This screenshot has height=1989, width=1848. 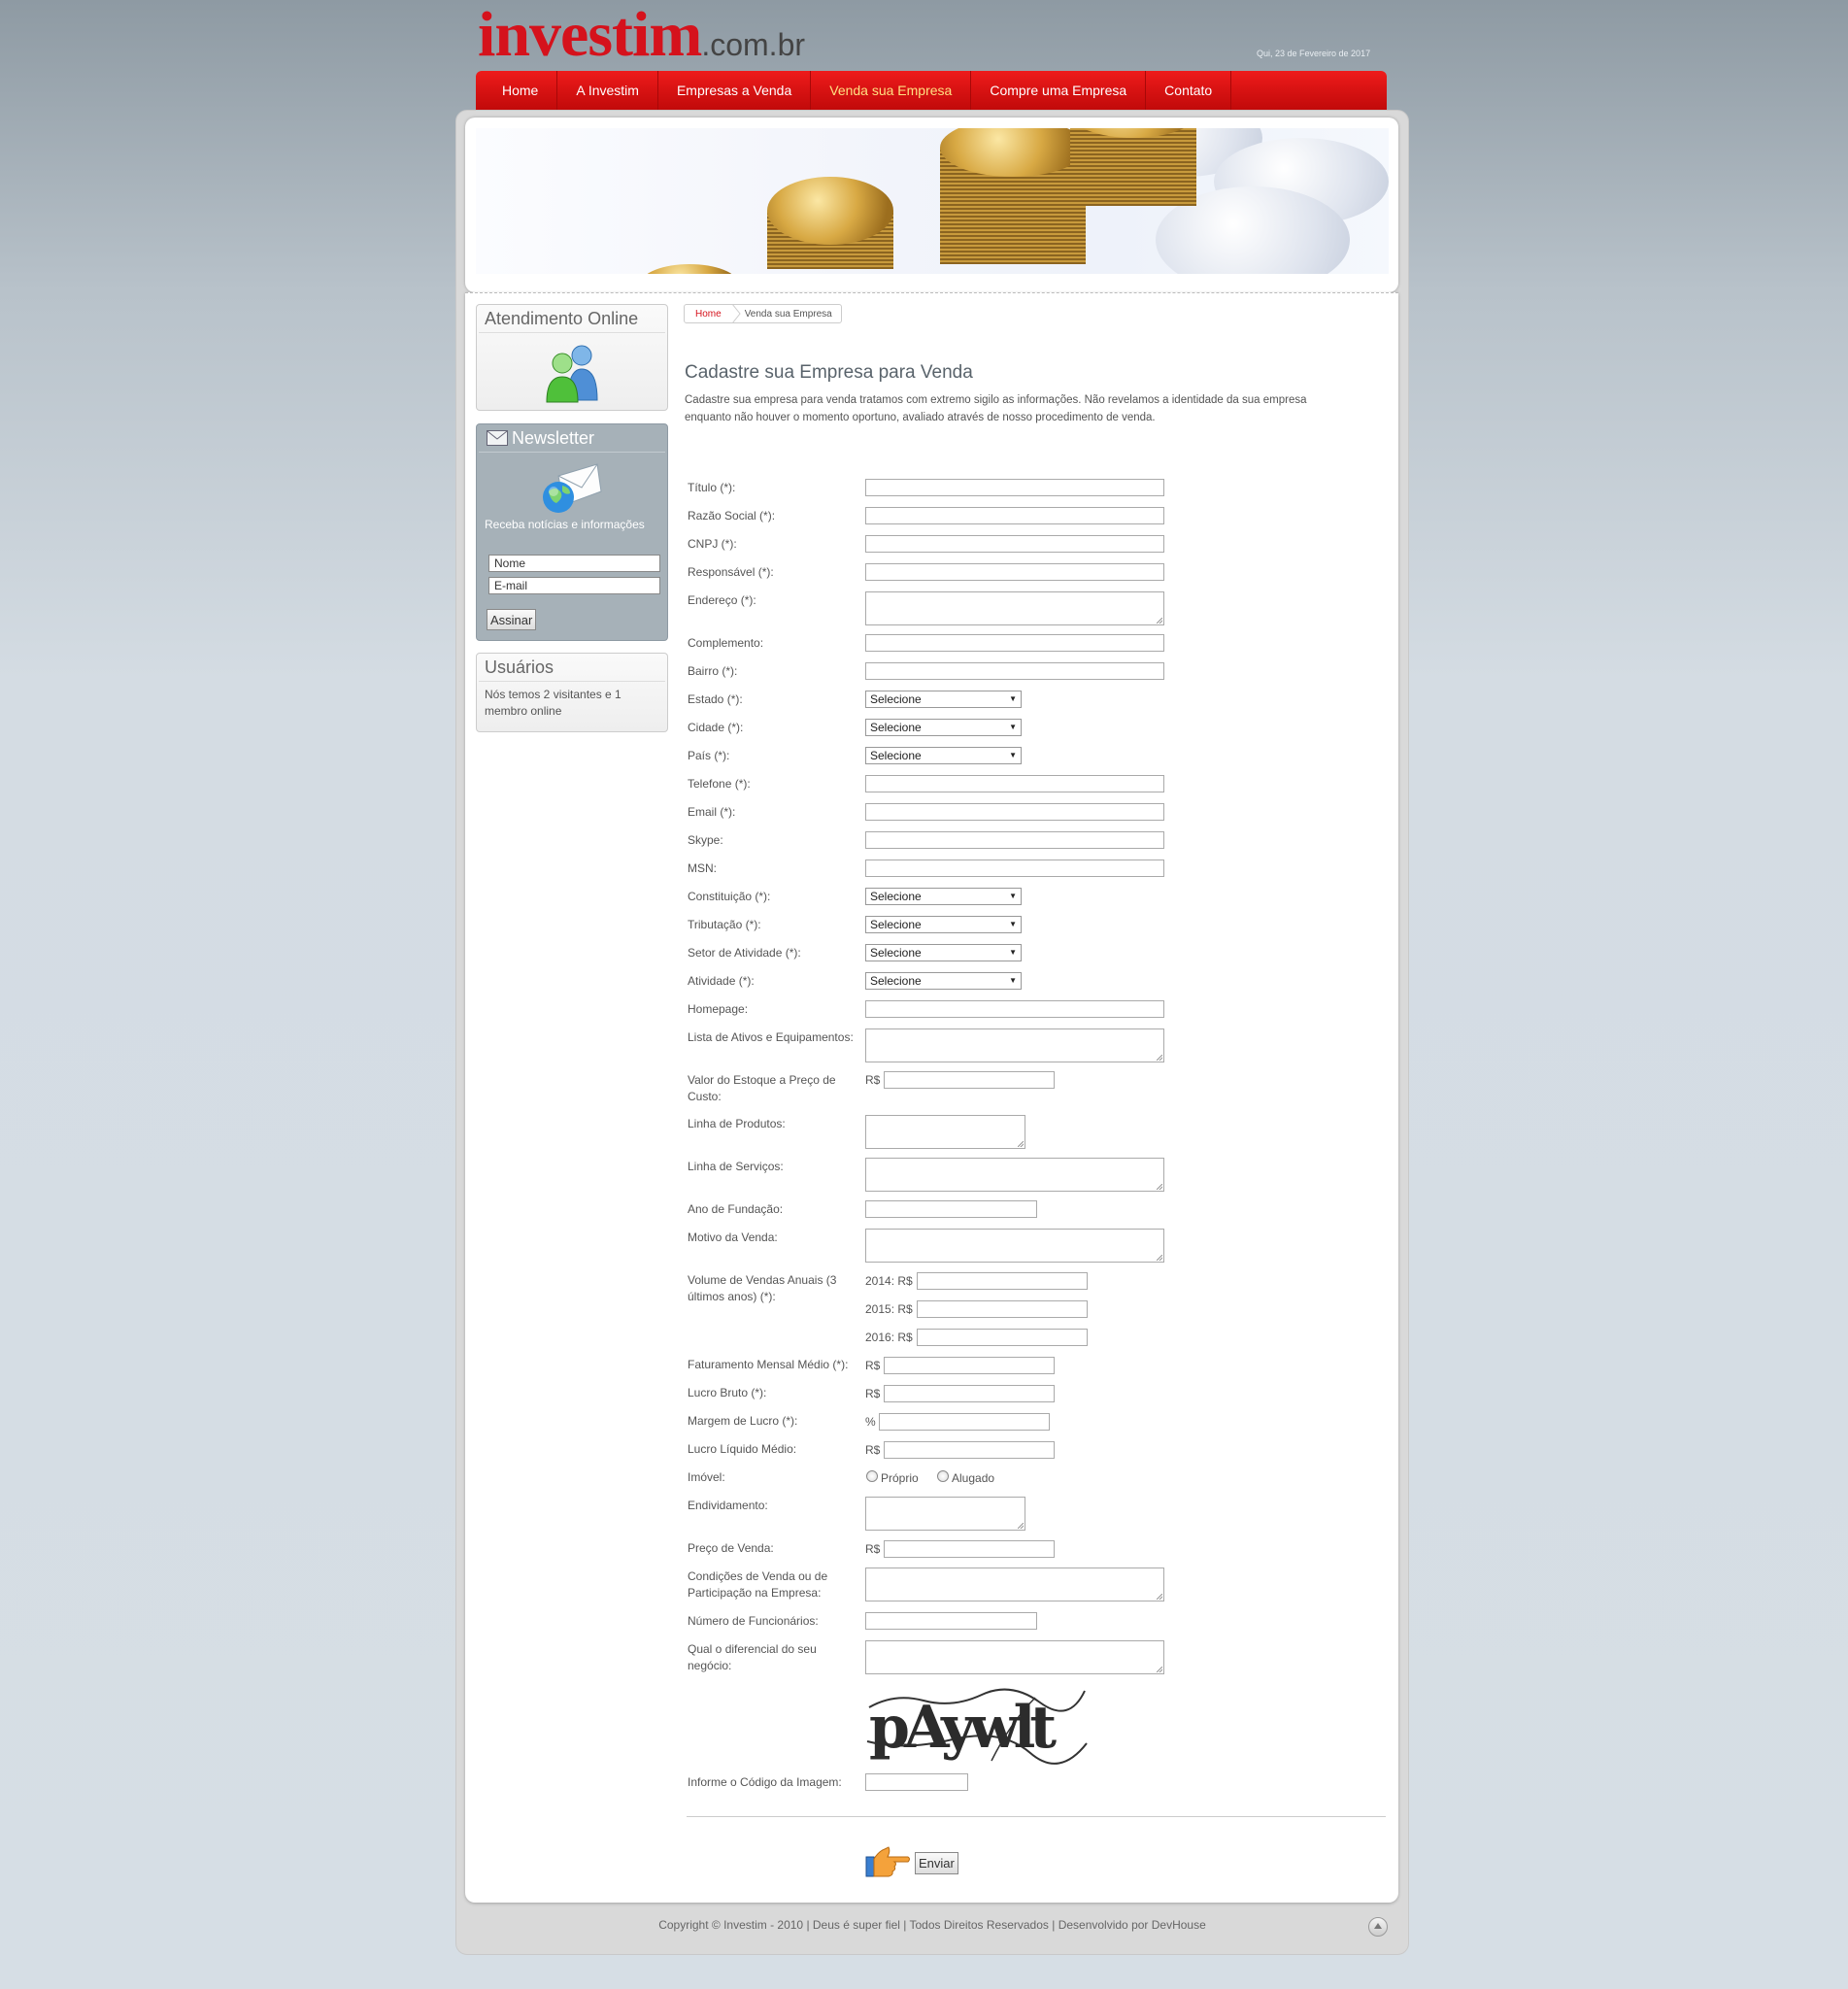 What do you see at coordinates (702, 868) in the screenshot?
I see `label-msn: MSN:` at bounding box center [702, 868].